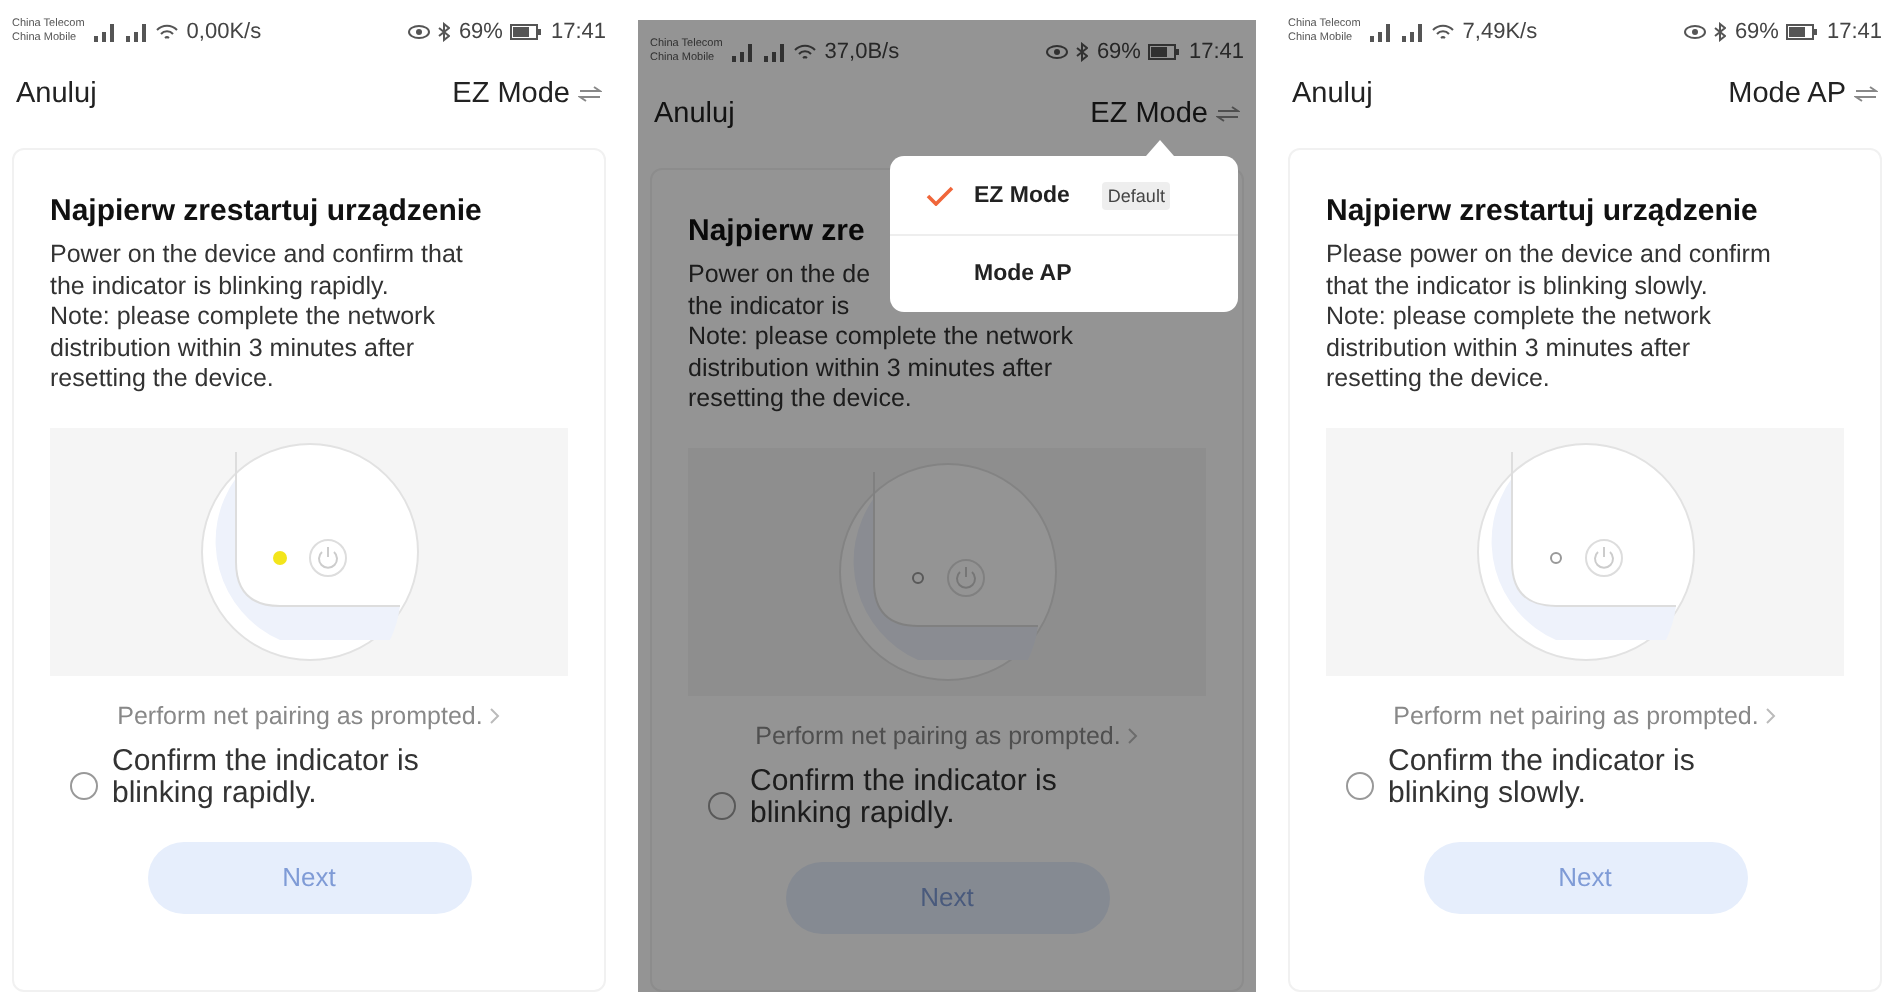 The image size is (1892, 992). Describe the element at coordinates (1548, 255) in the screenshot. I see `instruction-line: Please power on the device and confirm` at that location.